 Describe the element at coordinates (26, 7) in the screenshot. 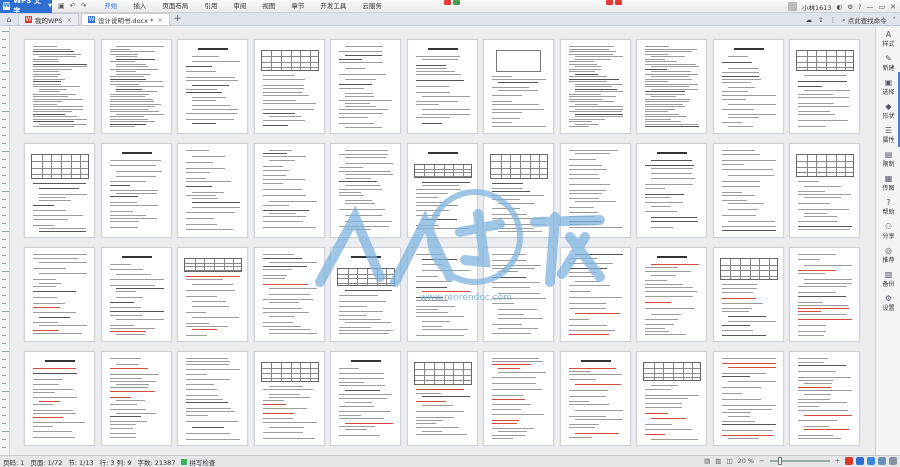

I see `wps-app-menu-button: W WPS 文字 ▼` at that location.